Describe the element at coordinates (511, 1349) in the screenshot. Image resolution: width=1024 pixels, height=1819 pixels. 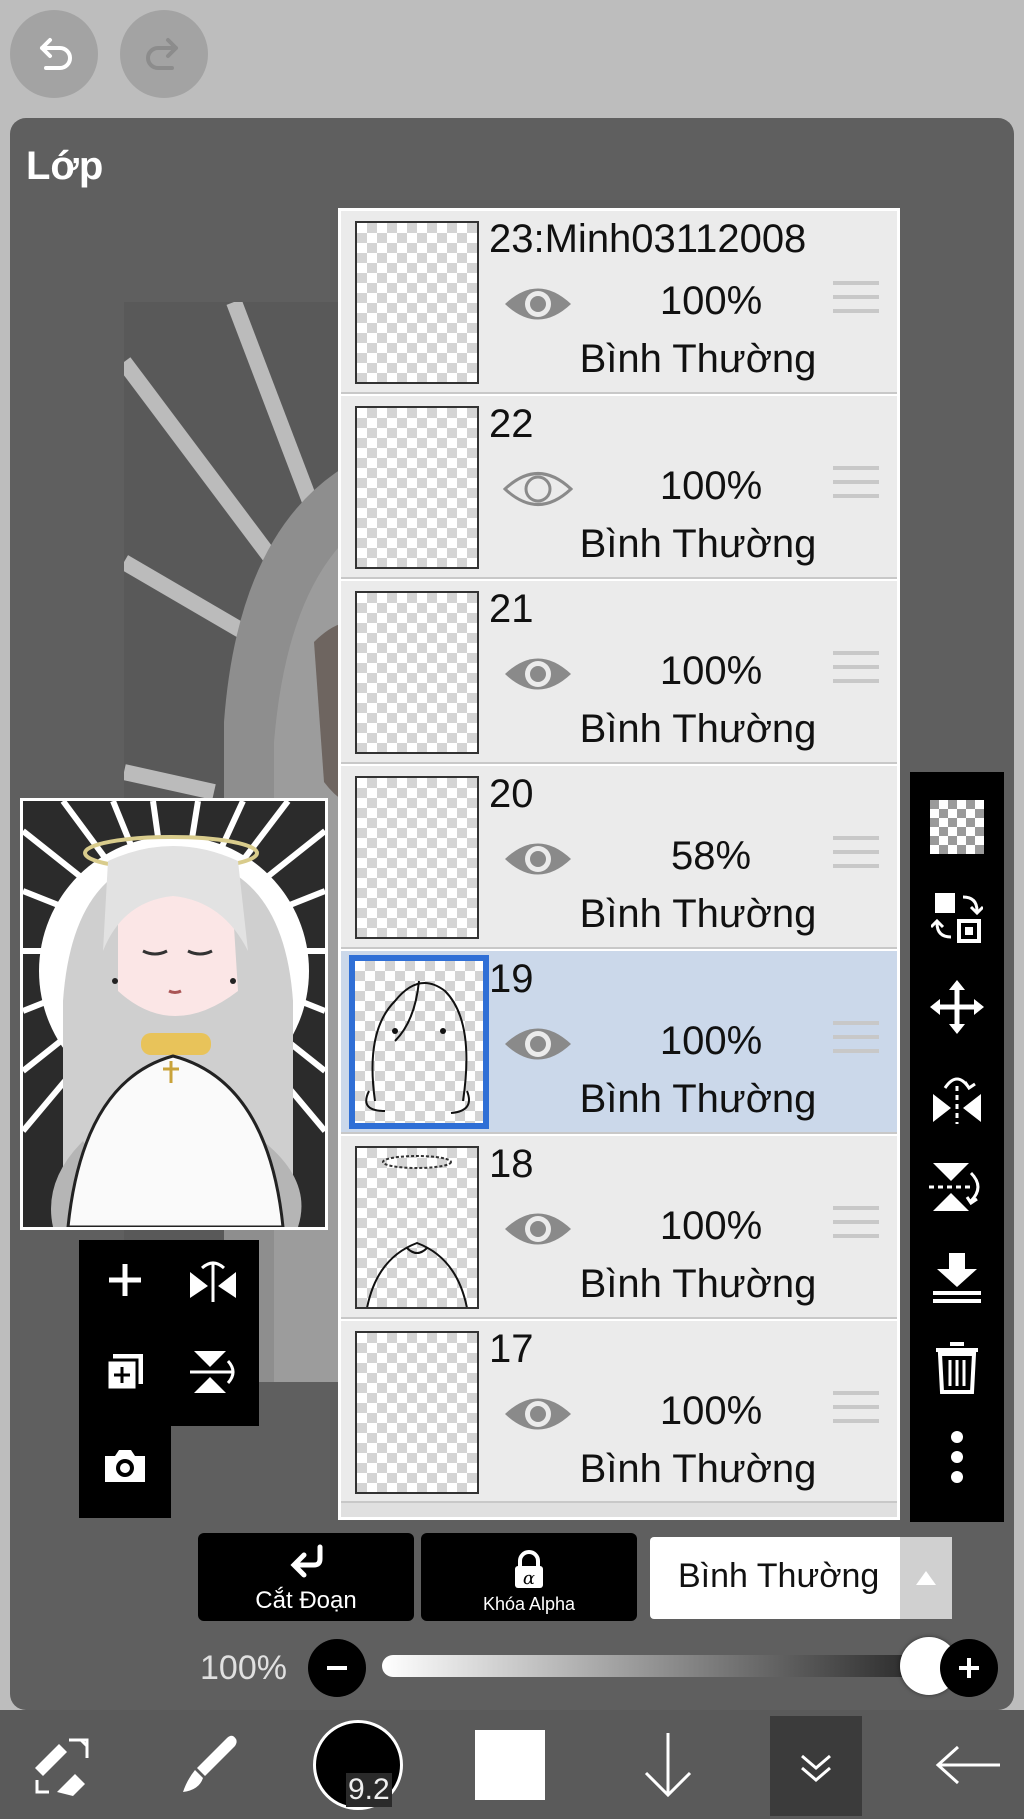
I see `layer-name: 17` at that location.